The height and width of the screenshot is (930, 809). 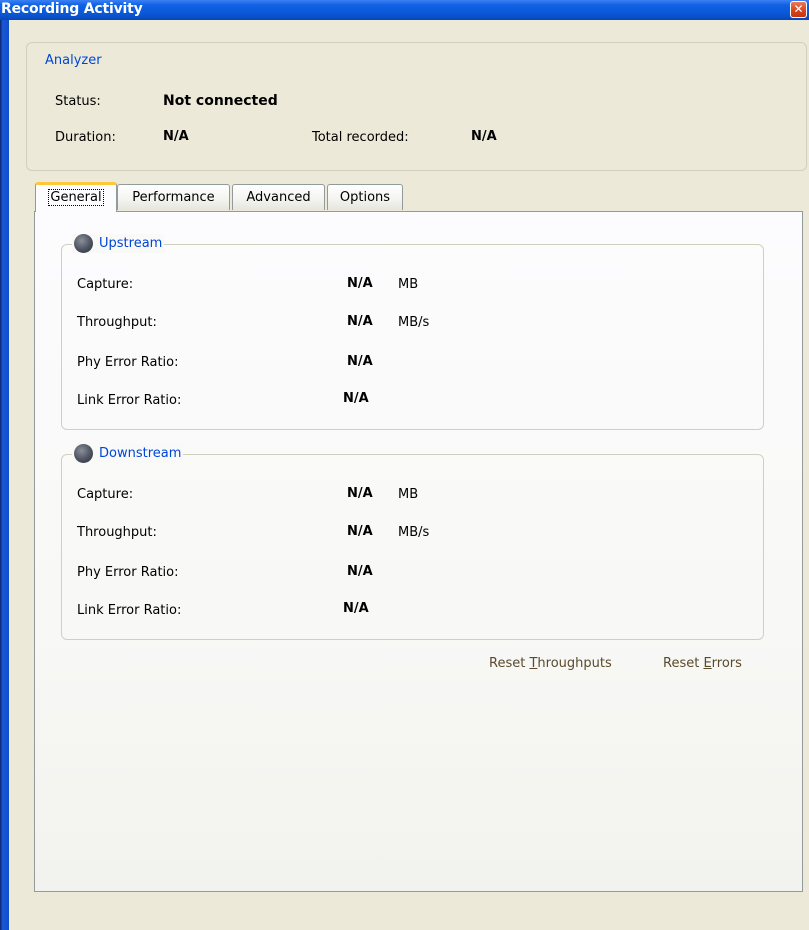 What do you see at coordinates (356, 608) in the screenshot?
I see `downstream-link-error-value: N/A` at bounding box center [356, 608].